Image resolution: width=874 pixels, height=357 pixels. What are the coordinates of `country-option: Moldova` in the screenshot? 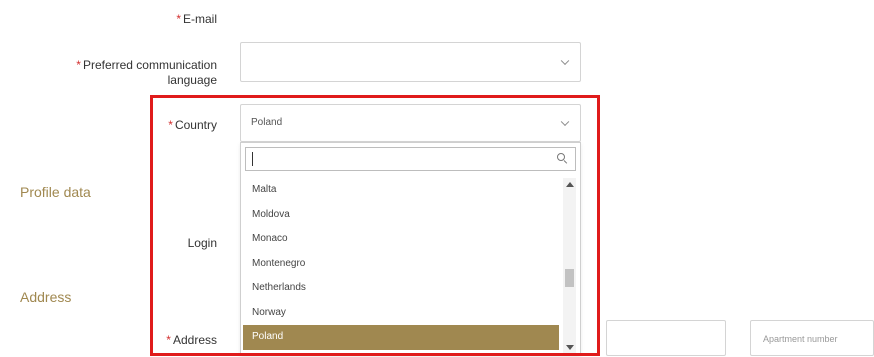 It's located at (401, 215).